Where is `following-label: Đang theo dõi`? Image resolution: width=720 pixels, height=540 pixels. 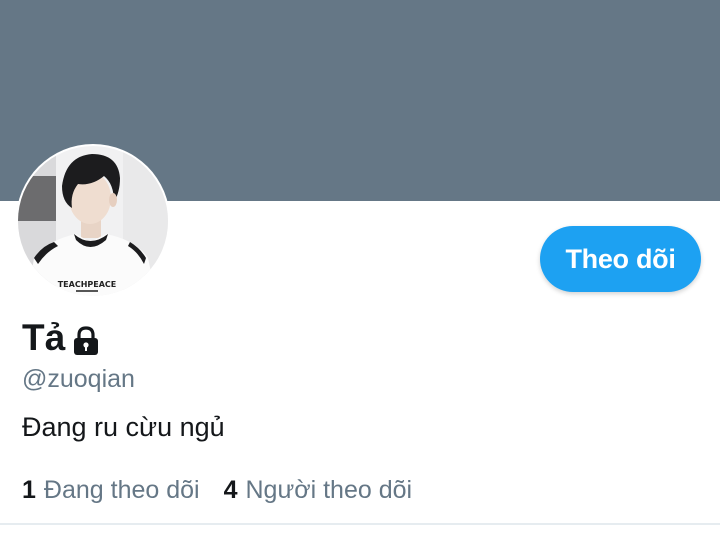
following-label: Đang theo dõi is located at coordinates (121, 490).